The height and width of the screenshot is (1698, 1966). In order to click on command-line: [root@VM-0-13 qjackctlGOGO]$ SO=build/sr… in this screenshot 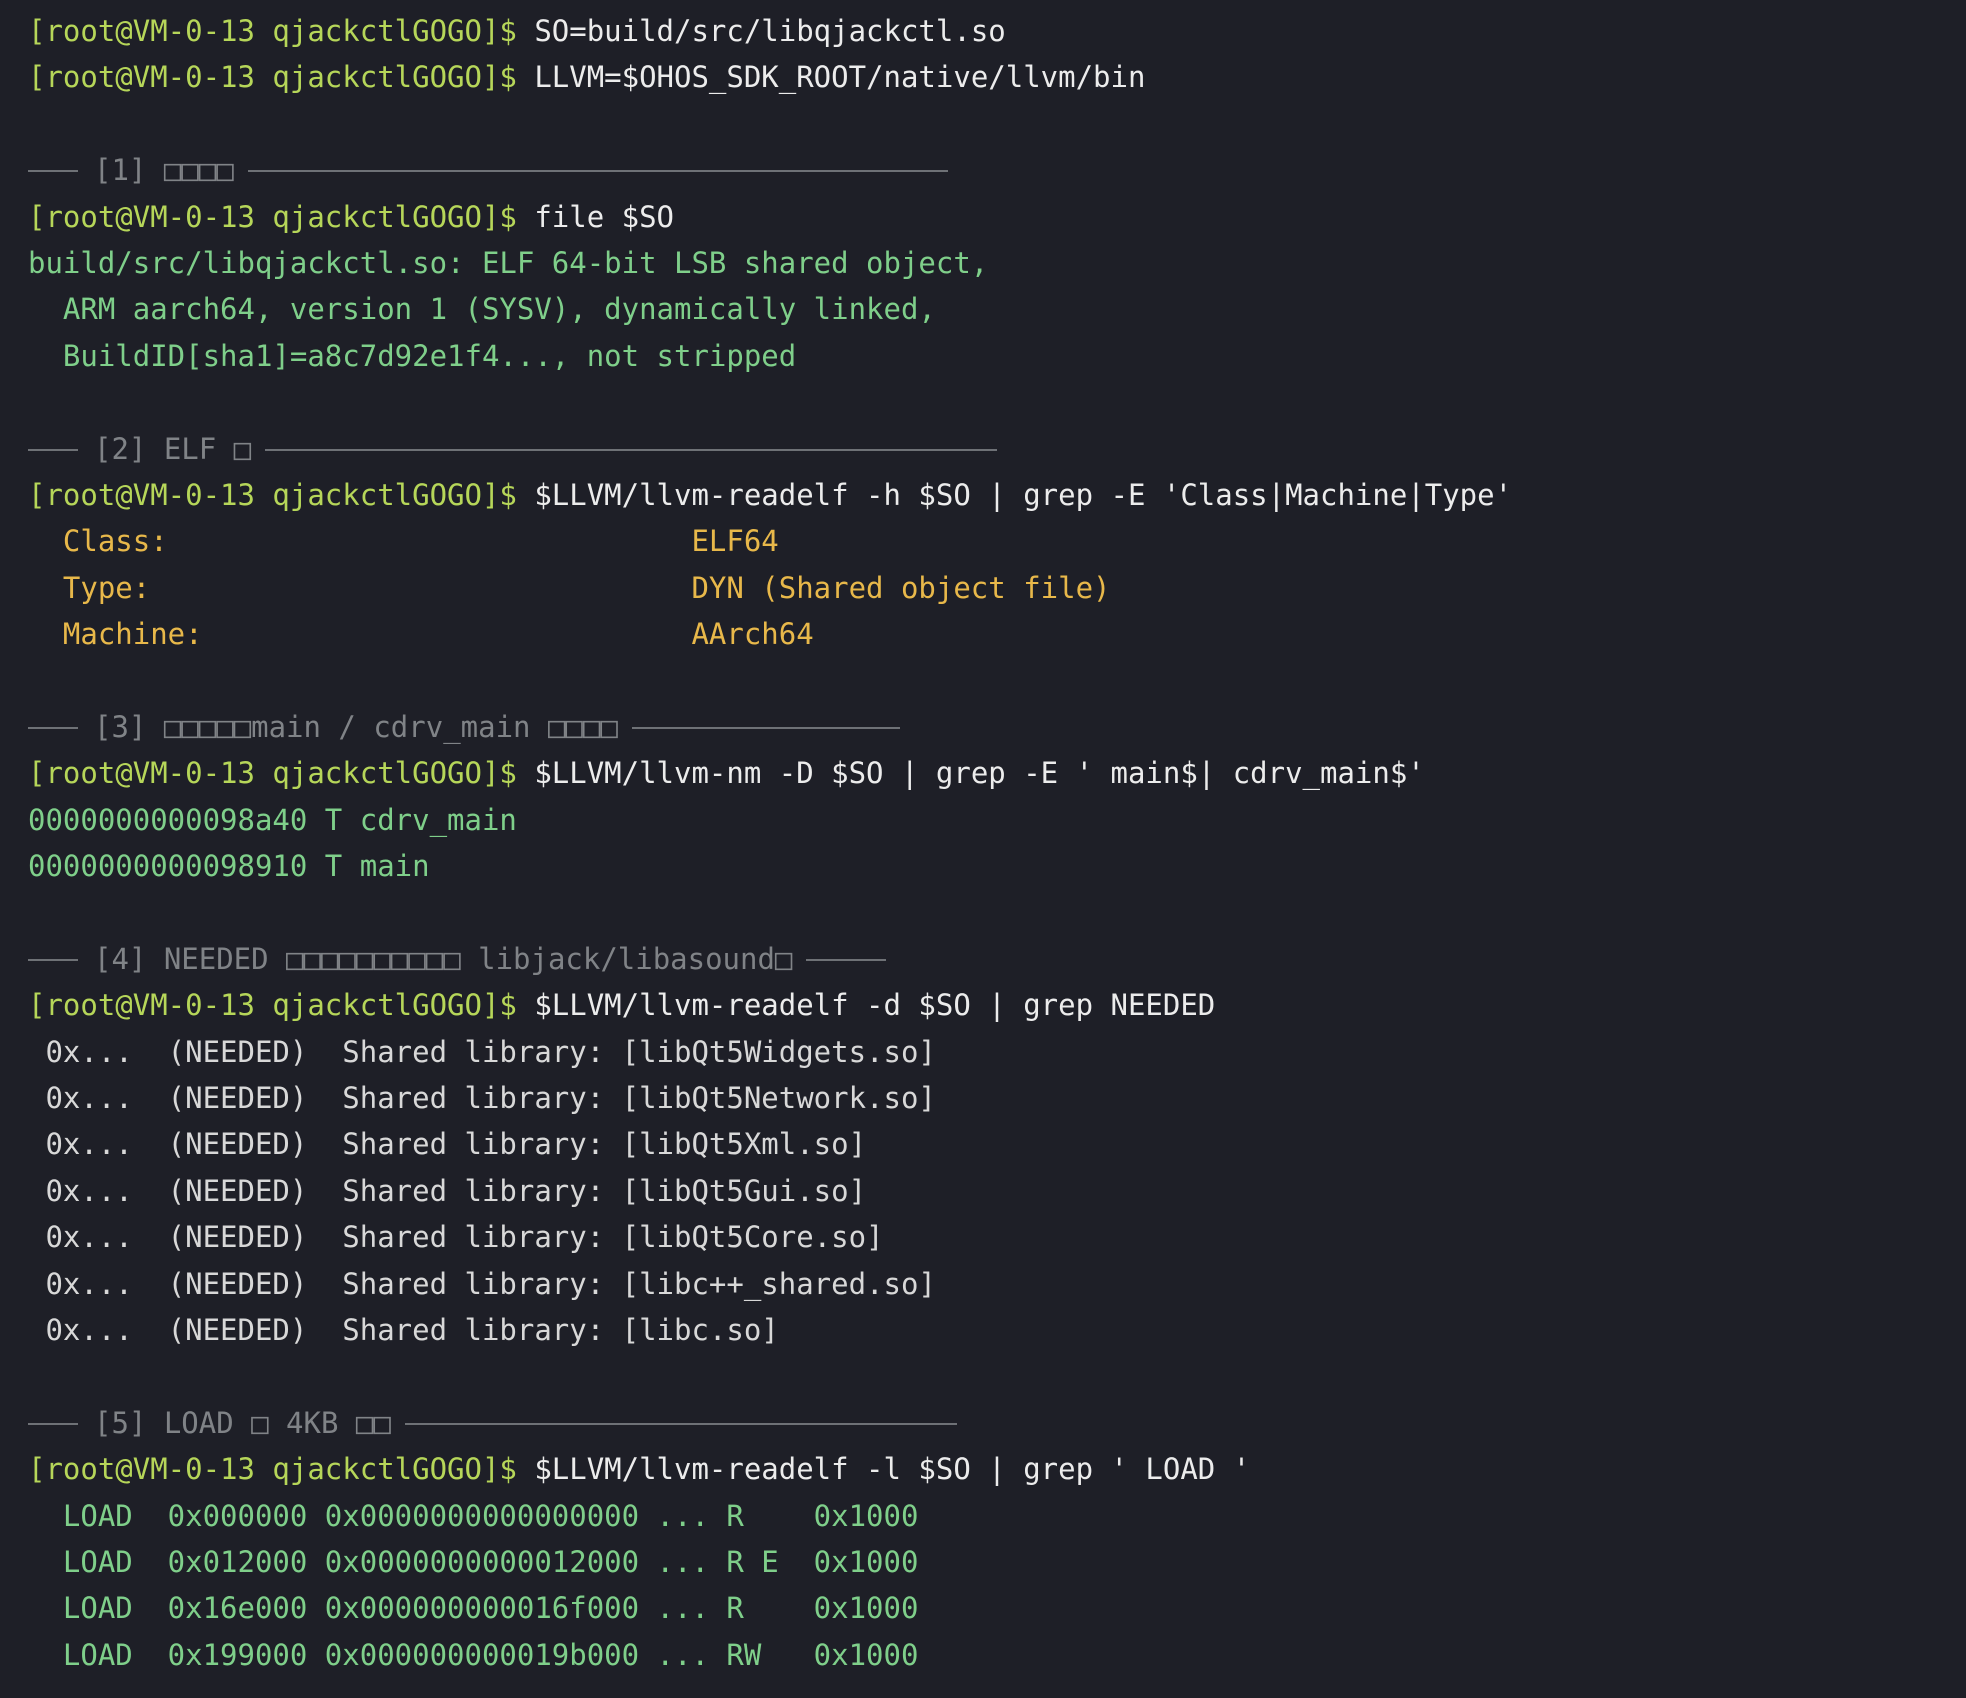, I will do `click(997, 31)`.